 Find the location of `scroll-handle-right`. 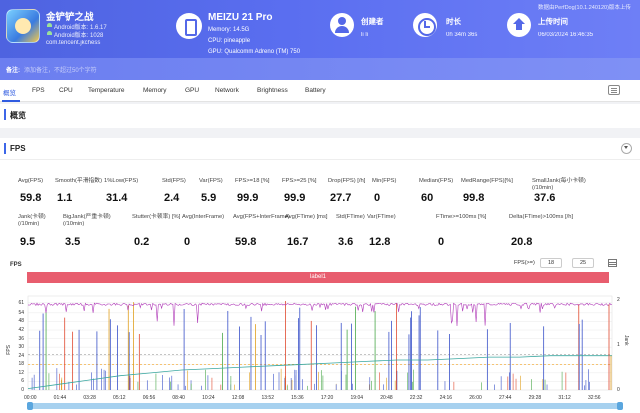

scroll-handle-right is located at coordinates (620, 406).